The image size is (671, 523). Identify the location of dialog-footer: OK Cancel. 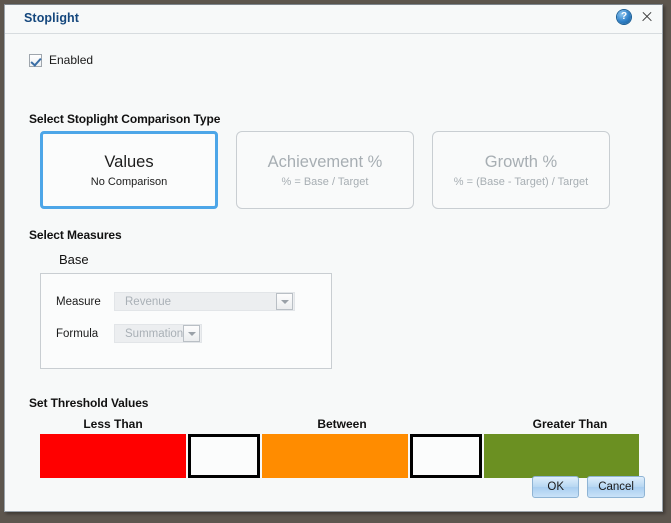
(588, 487).